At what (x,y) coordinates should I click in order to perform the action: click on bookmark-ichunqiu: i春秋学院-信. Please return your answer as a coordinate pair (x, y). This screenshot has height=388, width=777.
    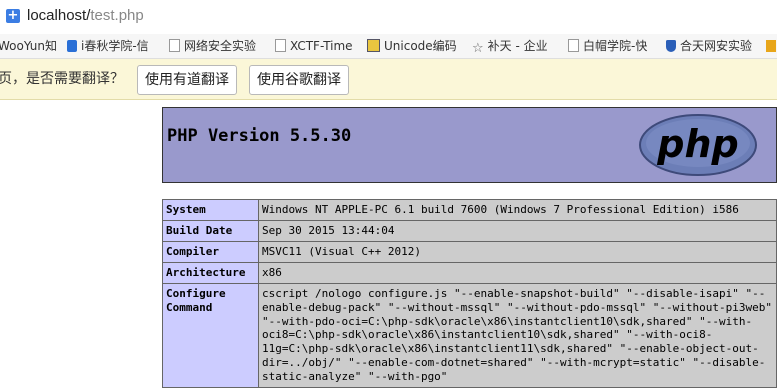
    Looking at the image, I should click on (108, 46).